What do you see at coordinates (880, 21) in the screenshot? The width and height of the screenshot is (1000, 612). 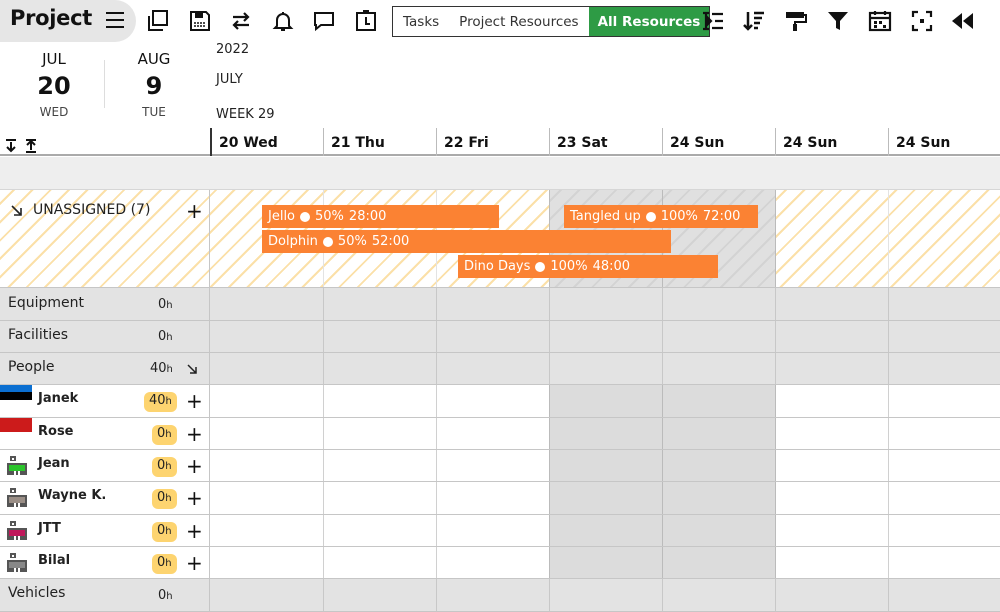 I see `calendar-icon` at bounding box center [880, 21].